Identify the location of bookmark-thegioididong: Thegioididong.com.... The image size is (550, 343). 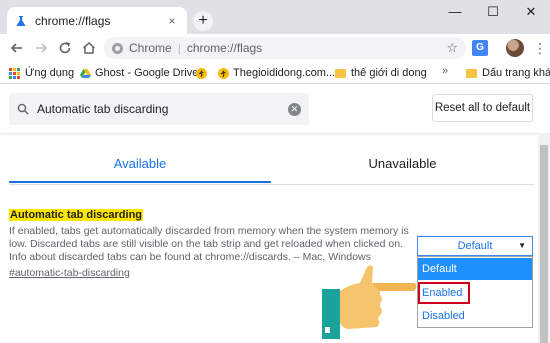
(276, 73).